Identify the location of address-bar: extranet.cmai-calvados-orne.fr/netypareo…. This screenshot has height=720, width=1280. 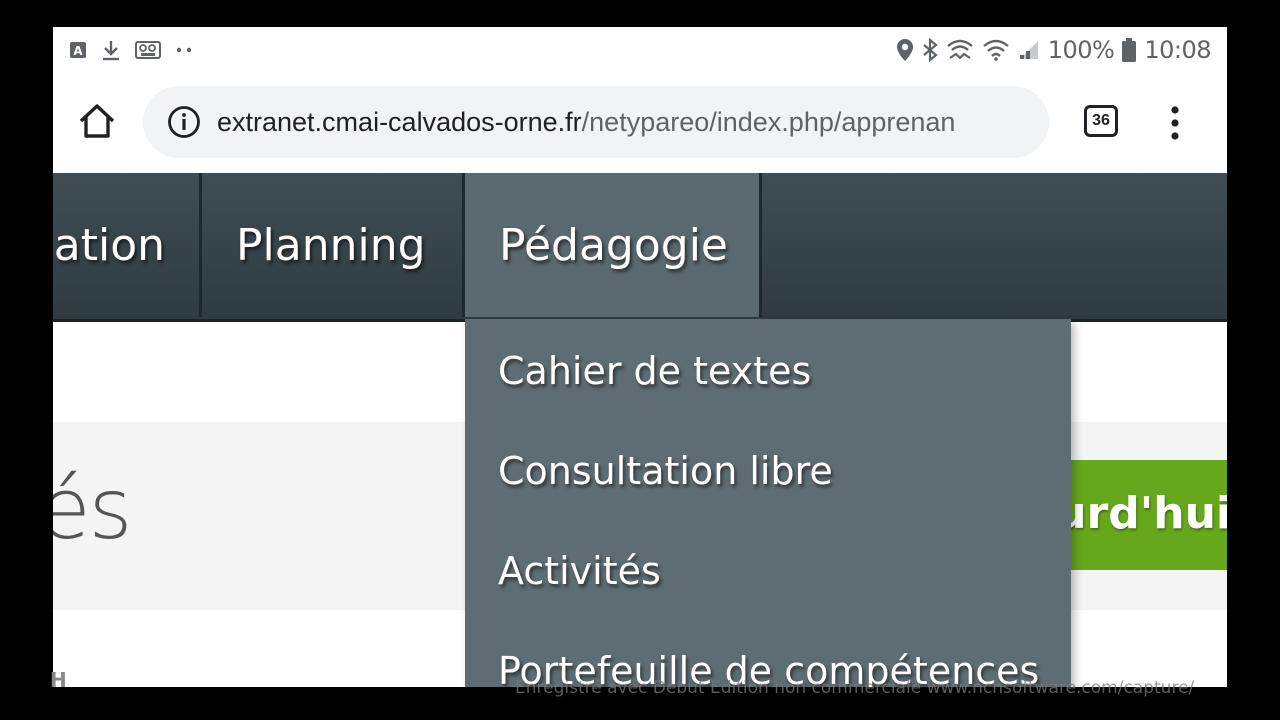
(596, 122).